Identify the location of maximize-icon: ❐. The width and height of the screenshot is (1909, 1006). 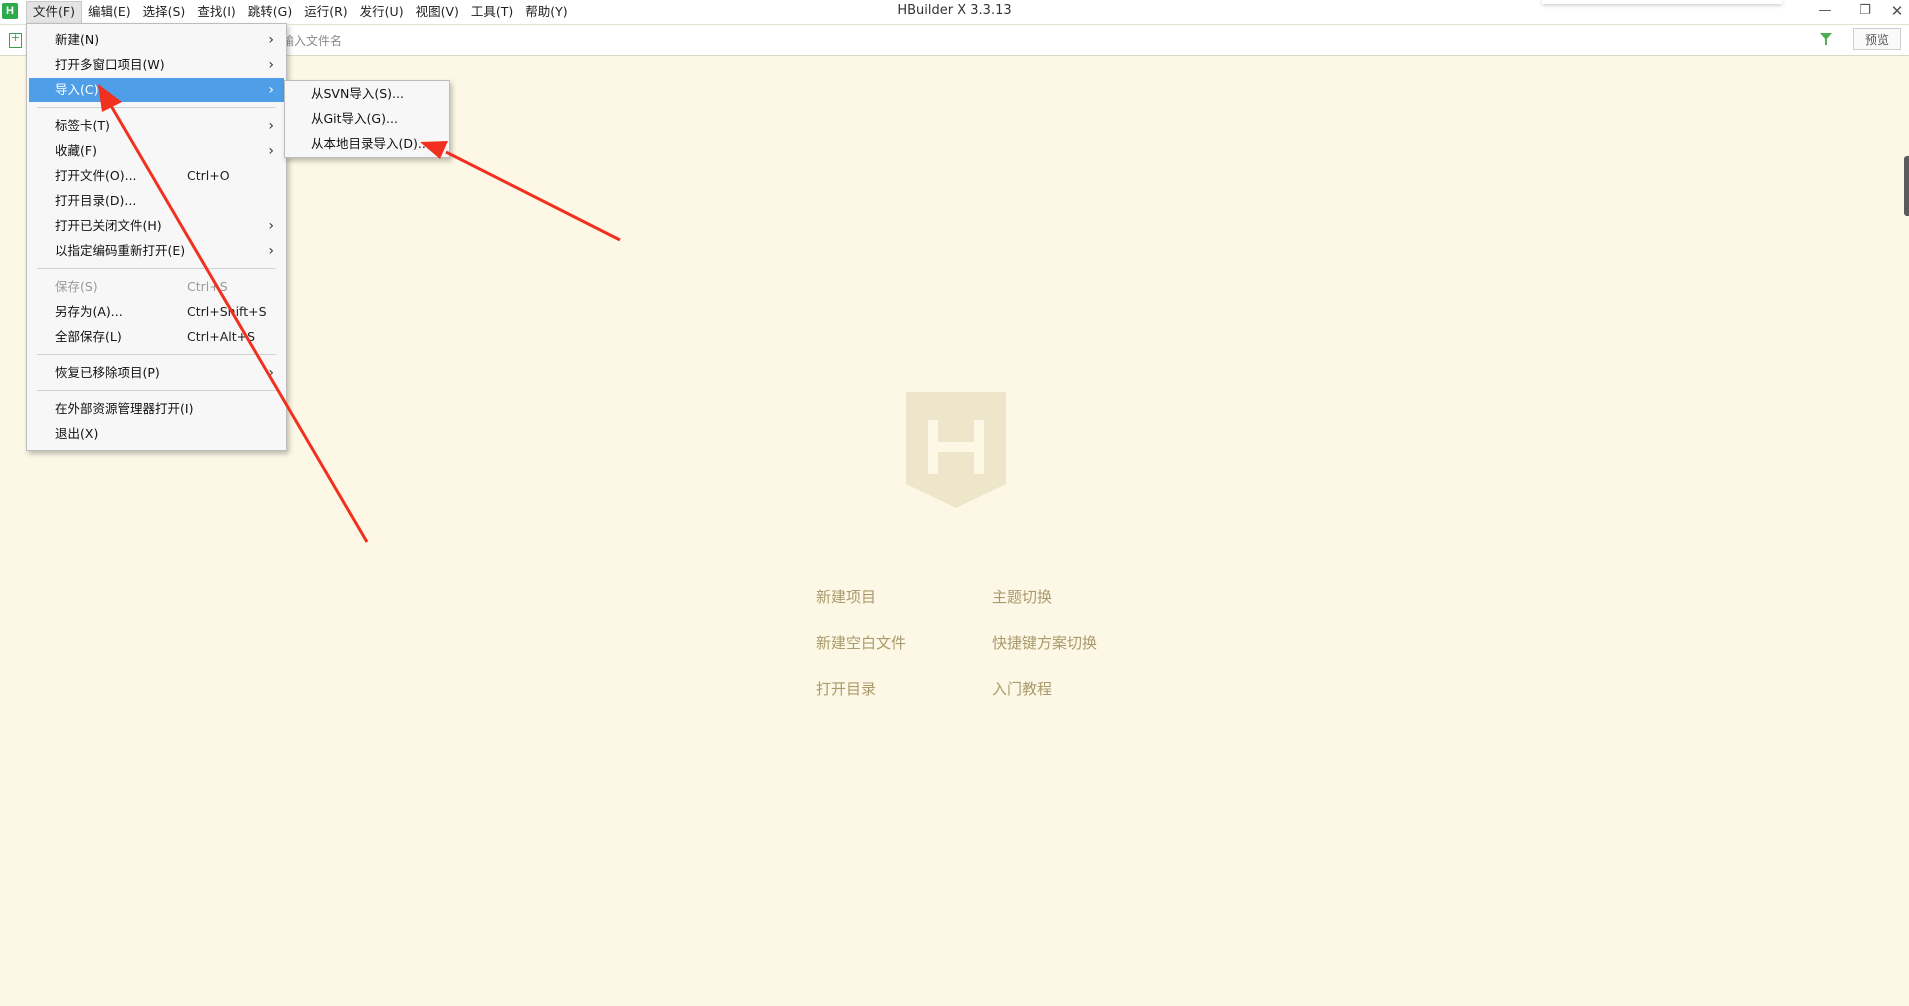
(1865, 12).